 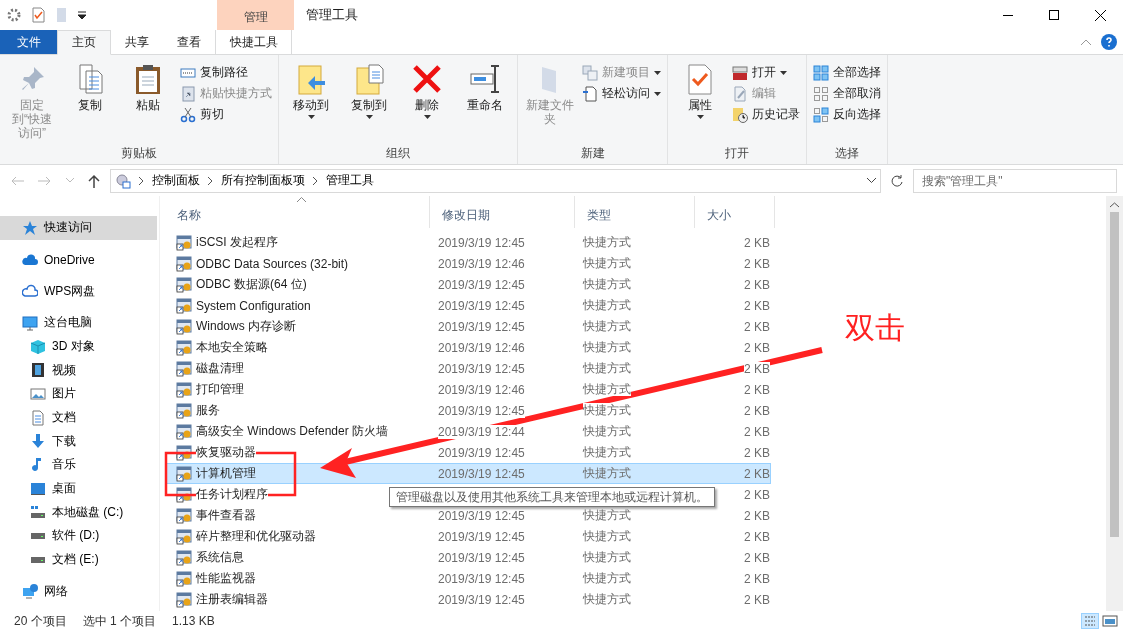 What do you see at coordinates (189, 42) in the screenshot?
I see `ribbon-tab: 查看` at bounding box center [189, 42].